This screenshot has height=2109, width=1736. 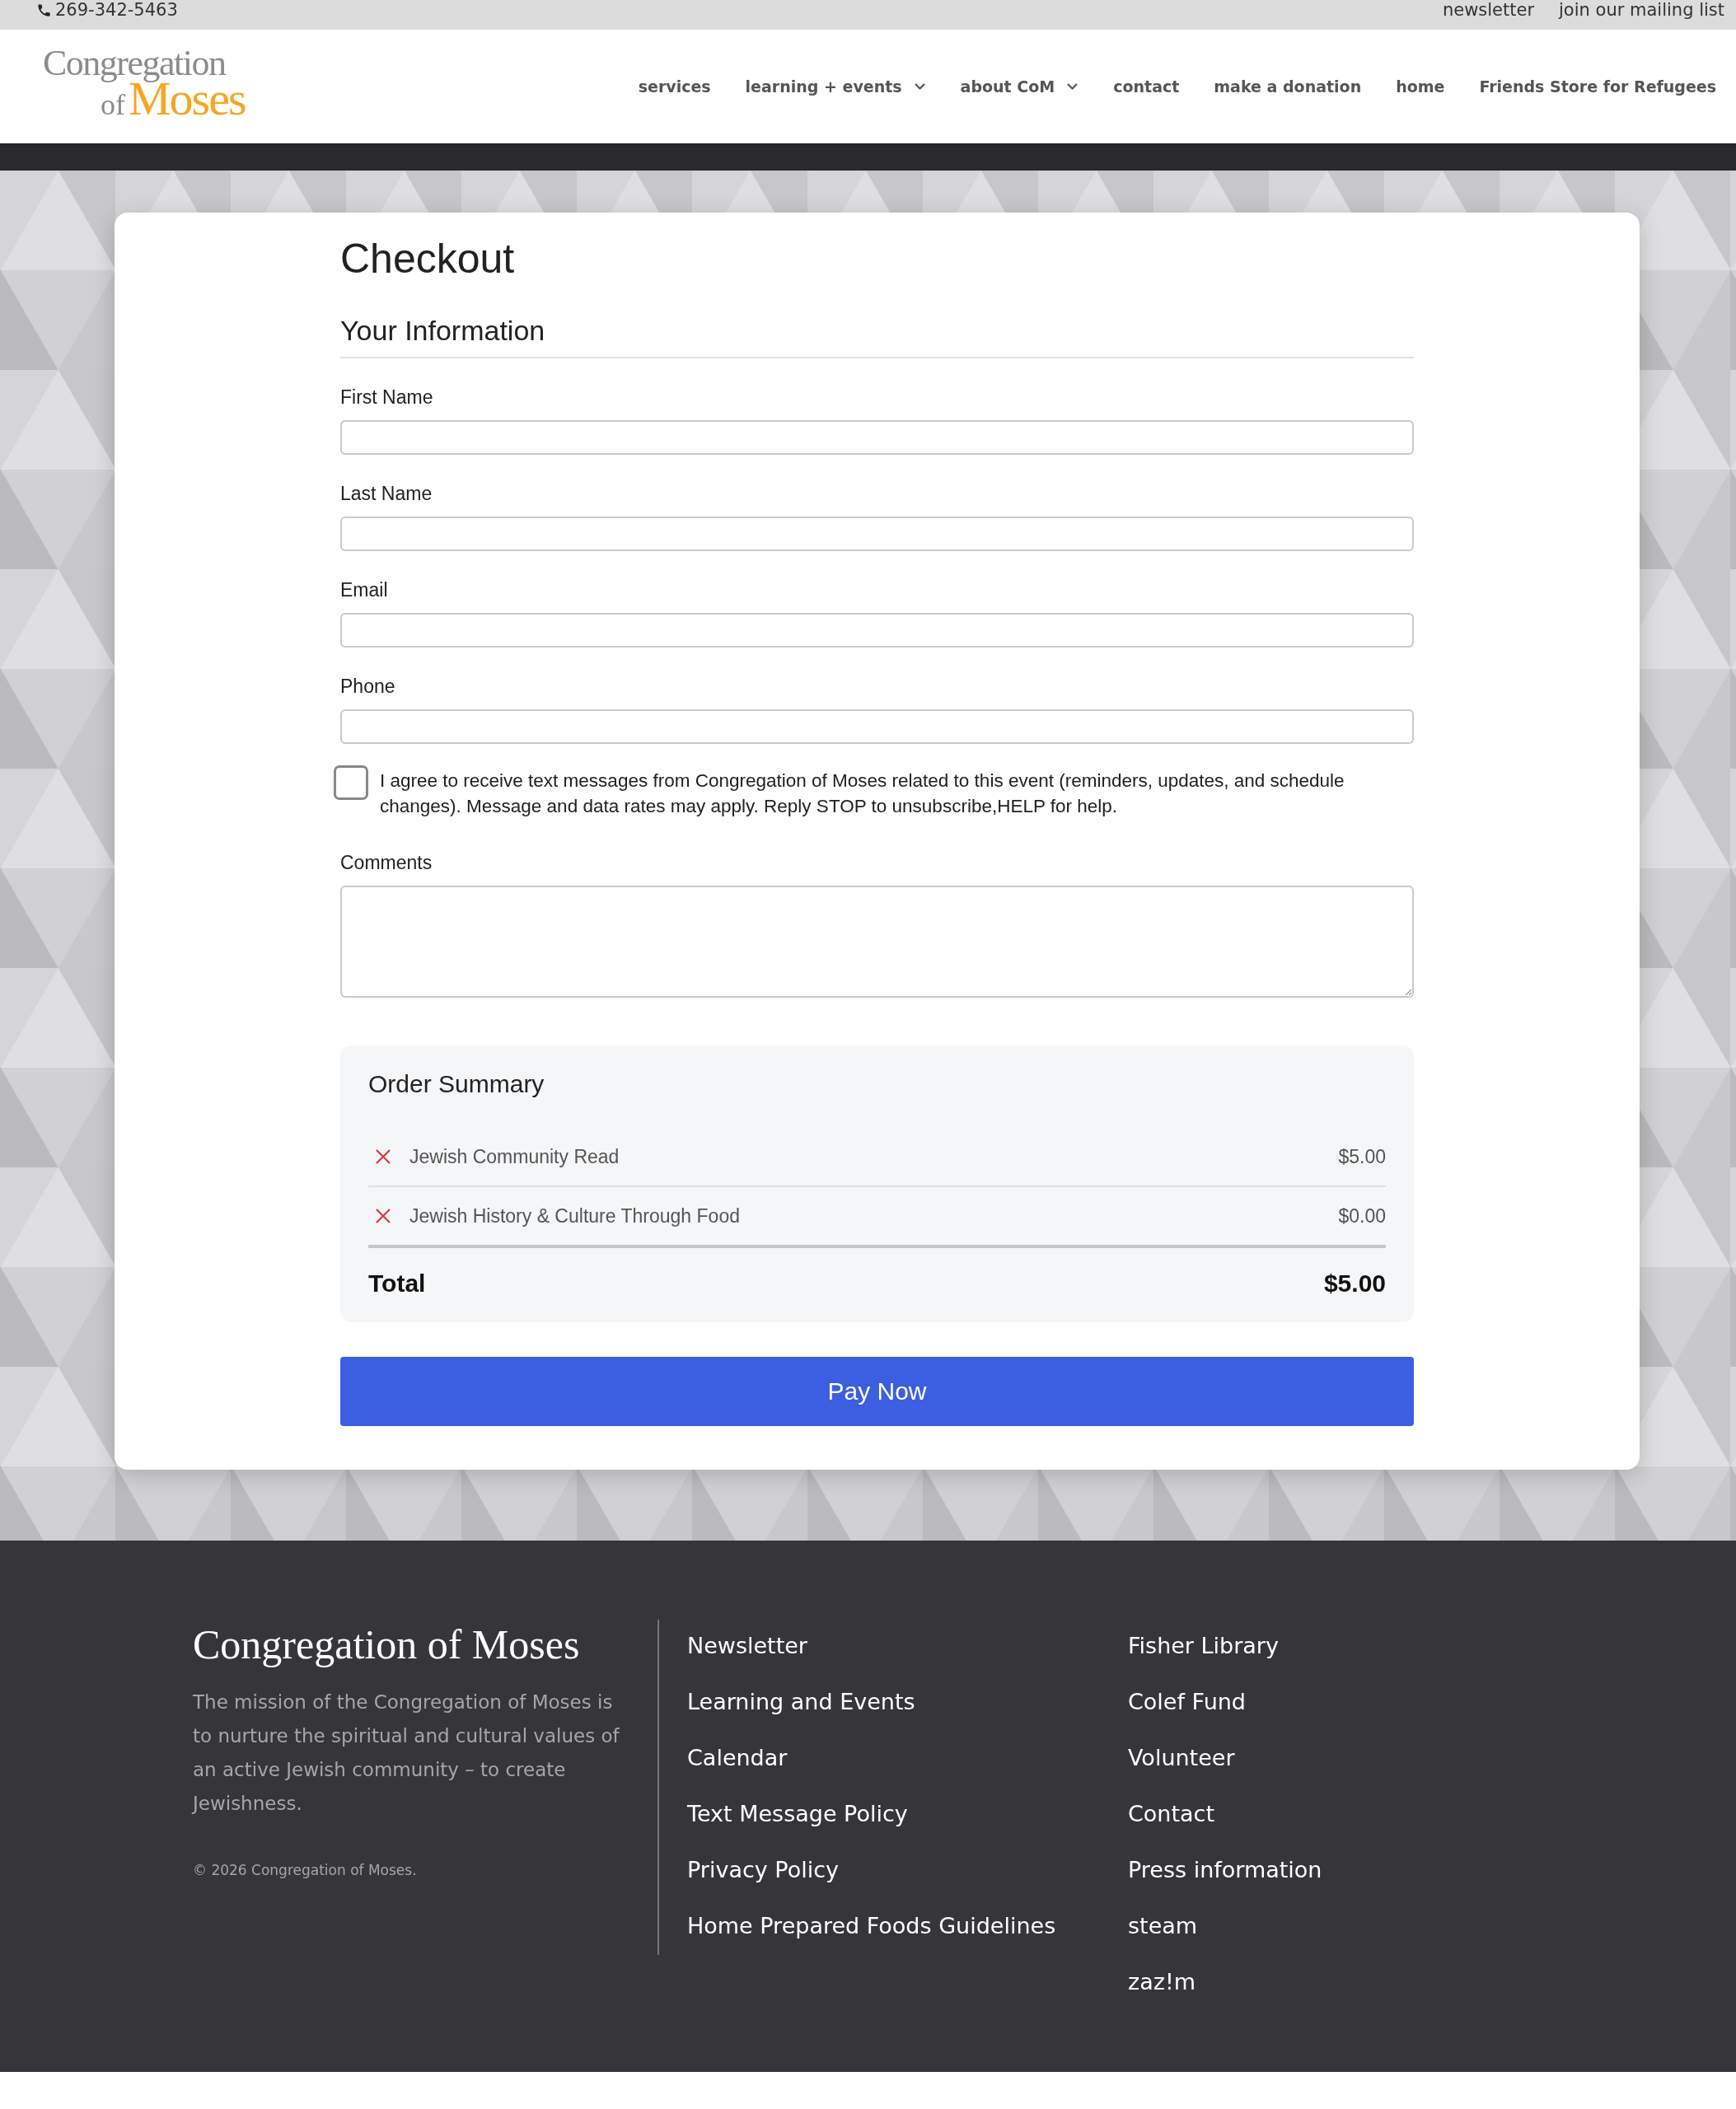 I want to click on nav-link: contact, so click(x=1146, y=87).